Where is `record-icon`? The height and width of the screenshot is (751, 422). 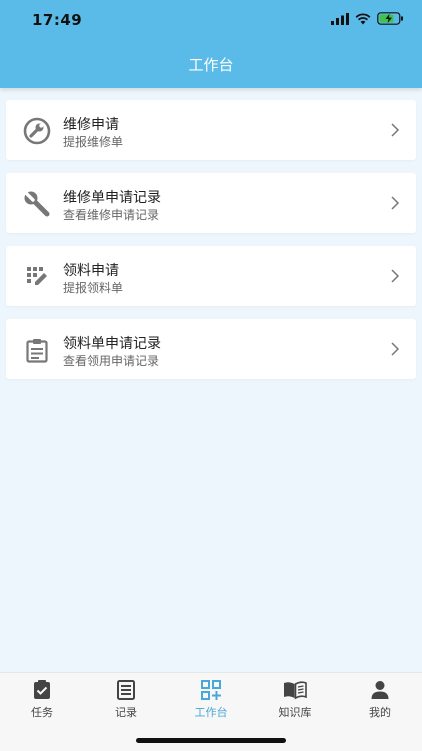 record-icon is located at coordinates (126, 690).